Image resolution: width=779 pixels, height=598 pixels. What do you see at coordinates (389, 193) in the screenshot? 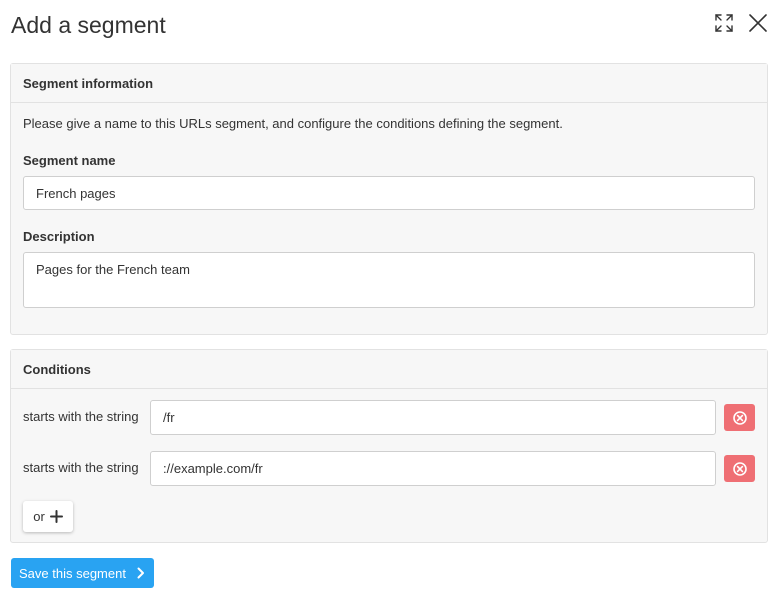
I see `segment-name-input` at bounding box center [389, 193].